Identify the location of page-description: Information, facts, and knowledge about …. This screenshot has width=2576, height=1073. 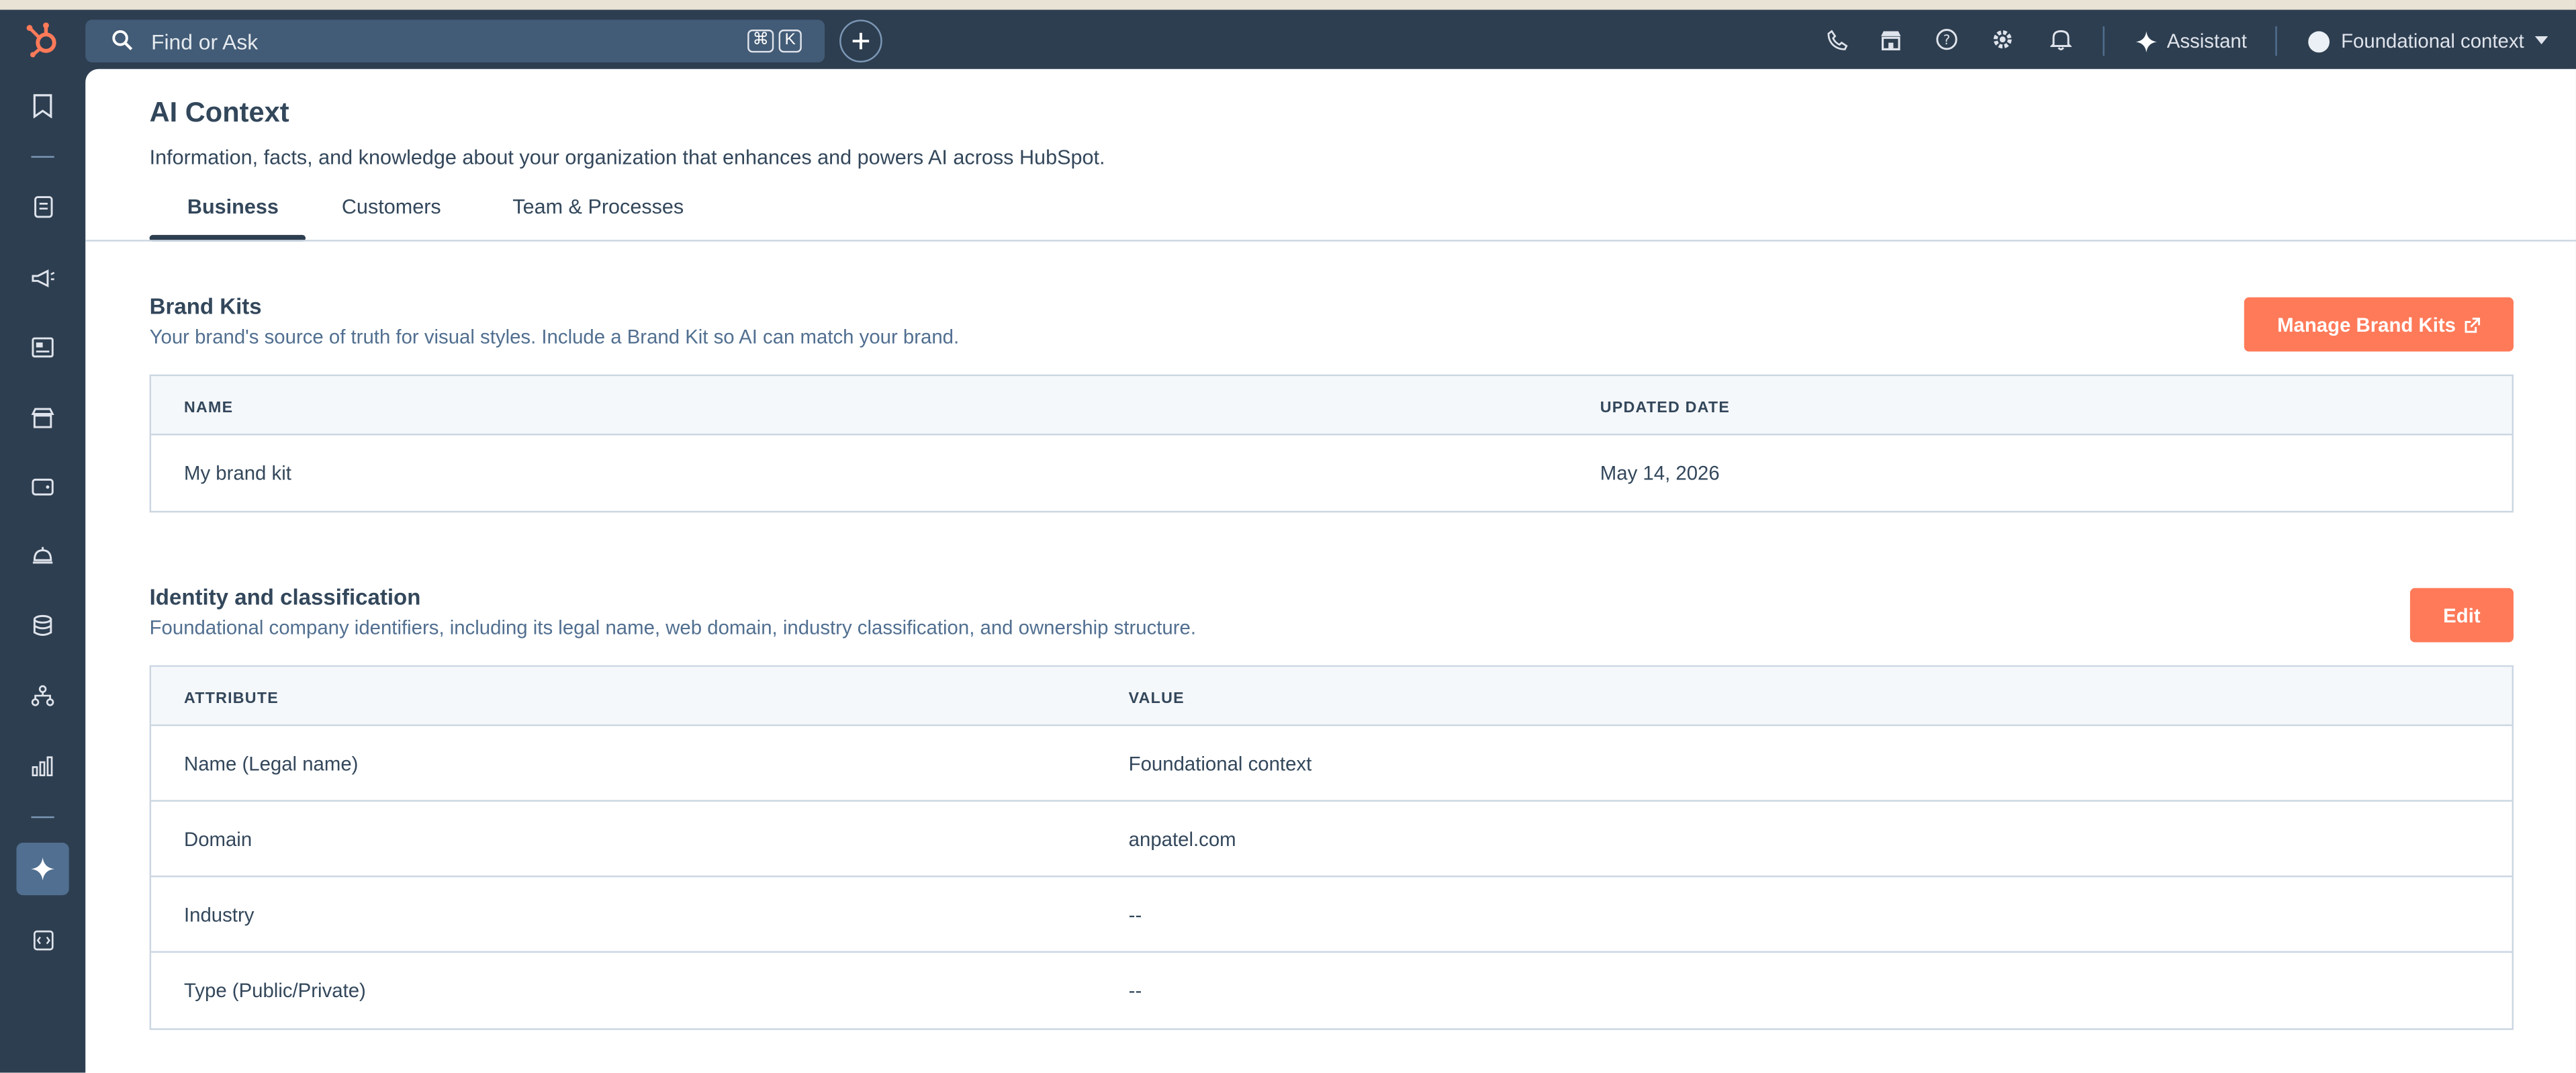
(627, 157).